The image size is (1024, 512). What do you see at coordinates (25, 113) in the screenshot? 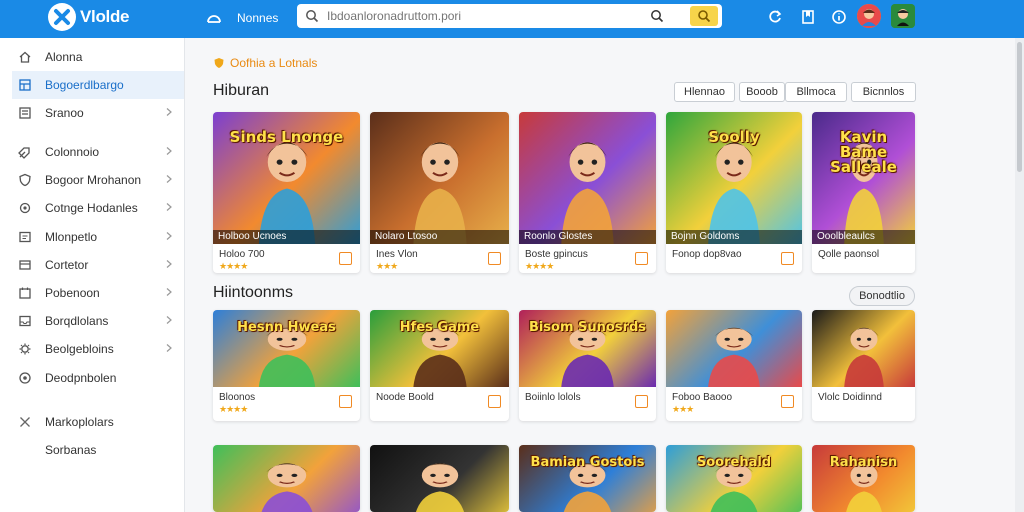
I see `list-icon` at bounding box center [25, 113].